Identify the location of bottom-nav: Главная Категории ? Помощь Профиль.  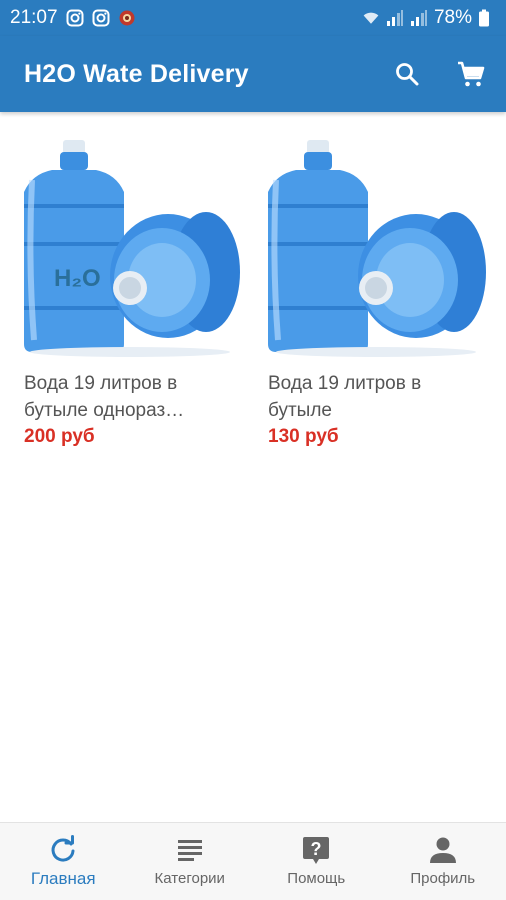
(253, 861).